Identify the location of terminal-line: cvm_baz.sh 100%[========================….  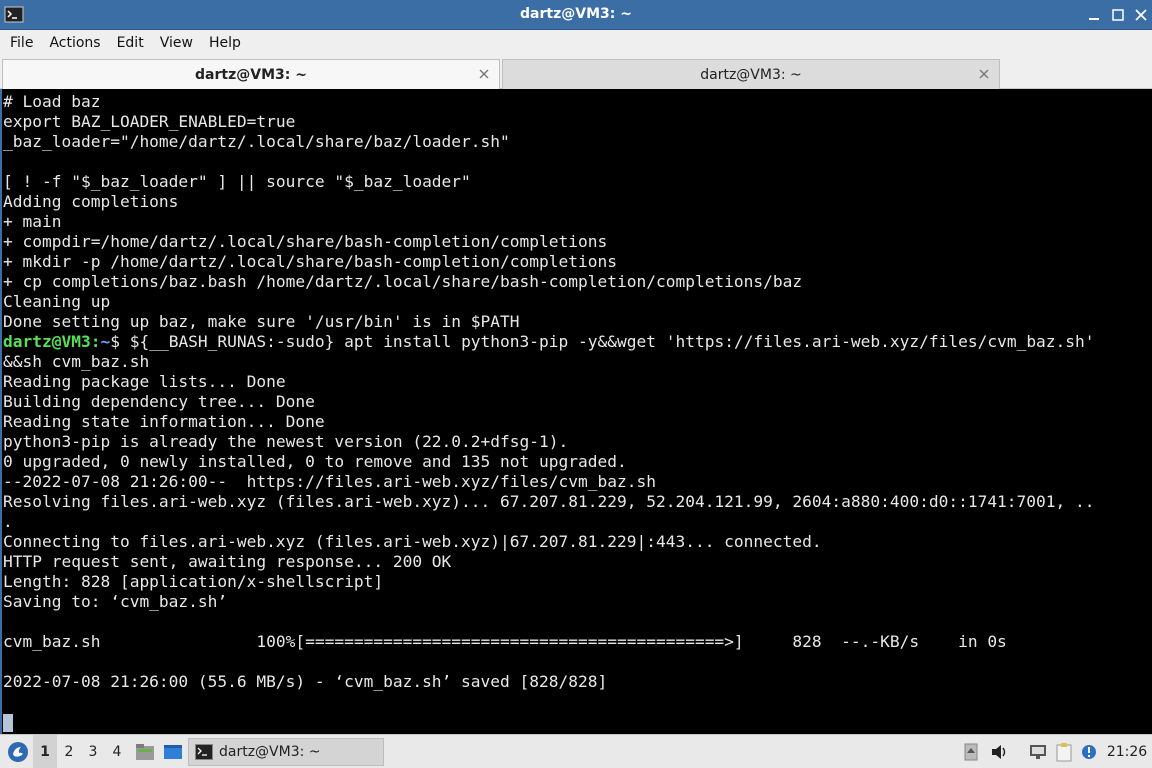
(505, 641).